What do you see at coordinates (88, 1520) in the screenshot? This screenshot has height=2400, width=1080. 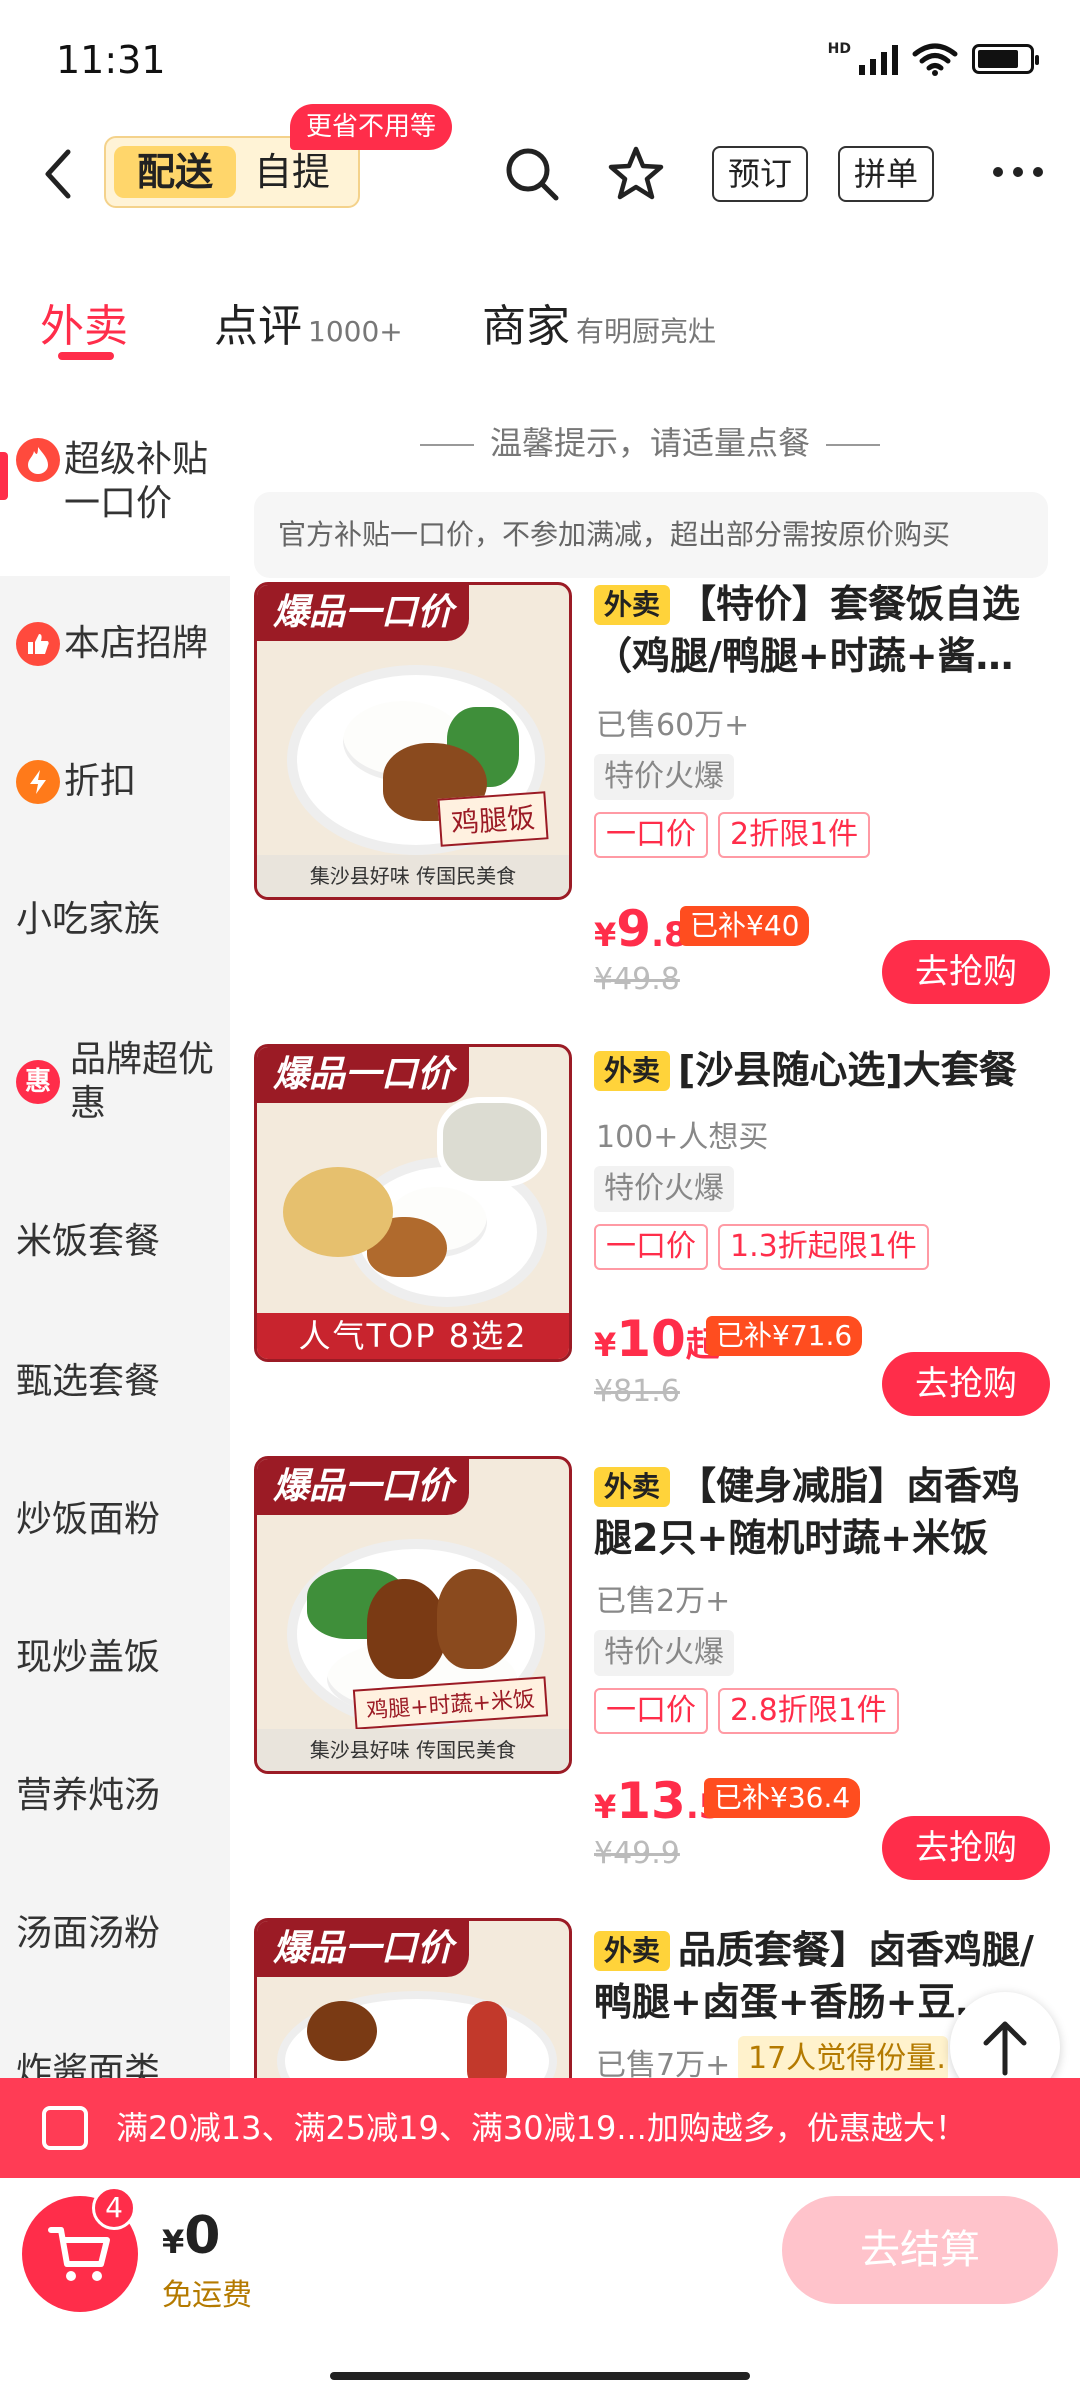 I see `sidebar-item-fried-rice-noodles: 炒饭面粉` at bounding box center [88, 1520].